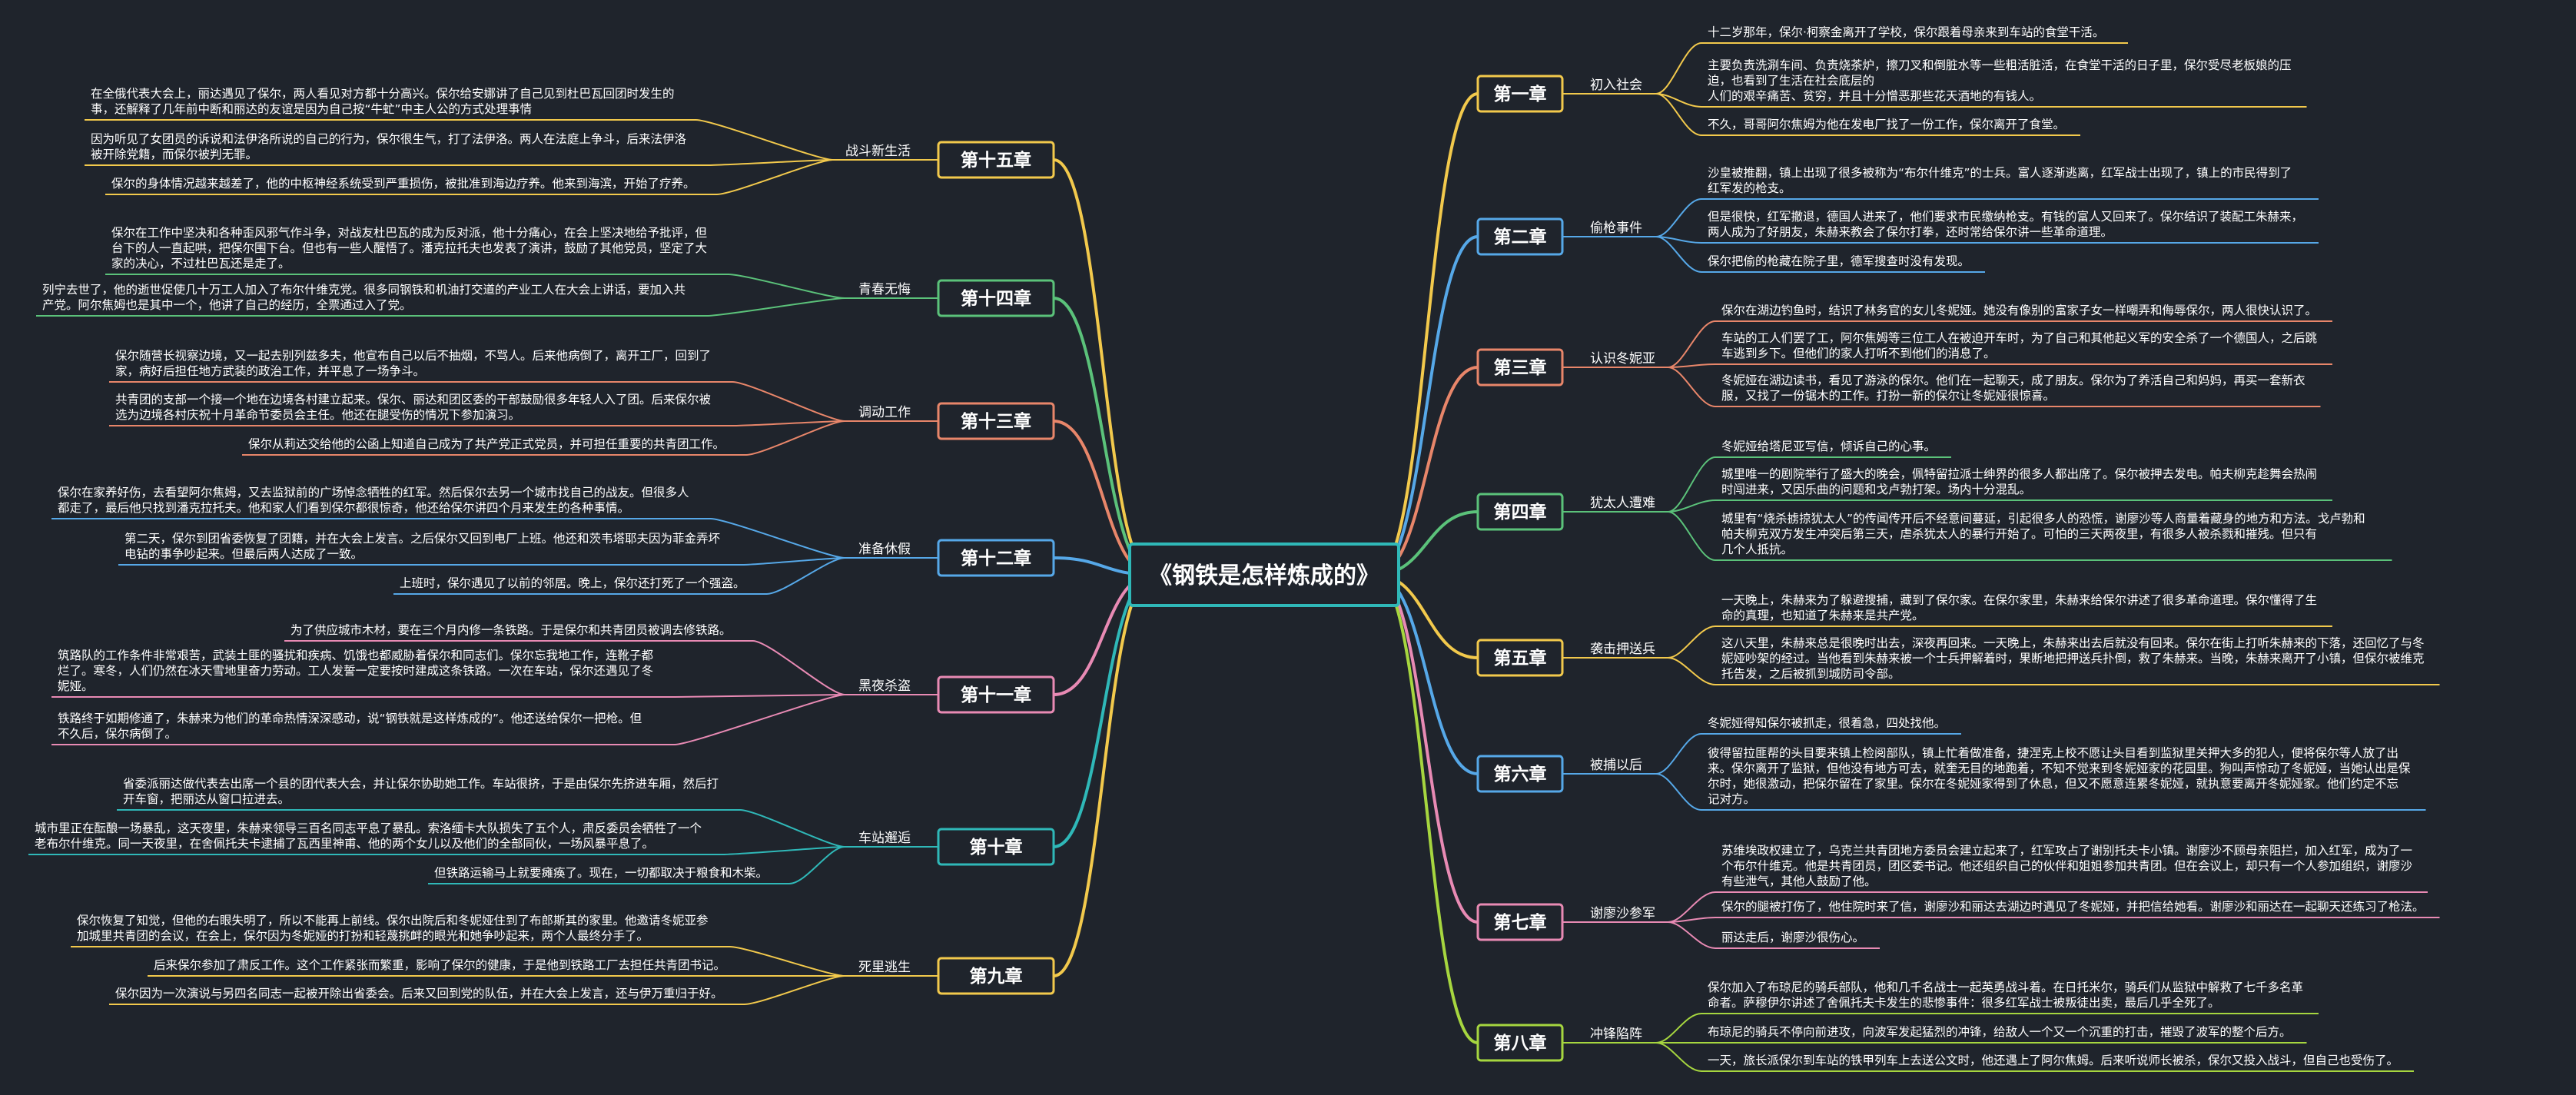 The width and height of the screenshot is (2576, 1095). Describe the element at coordinates (816, 865) in the screenshot. I see `chapter-14-leaf-connector` at that location.